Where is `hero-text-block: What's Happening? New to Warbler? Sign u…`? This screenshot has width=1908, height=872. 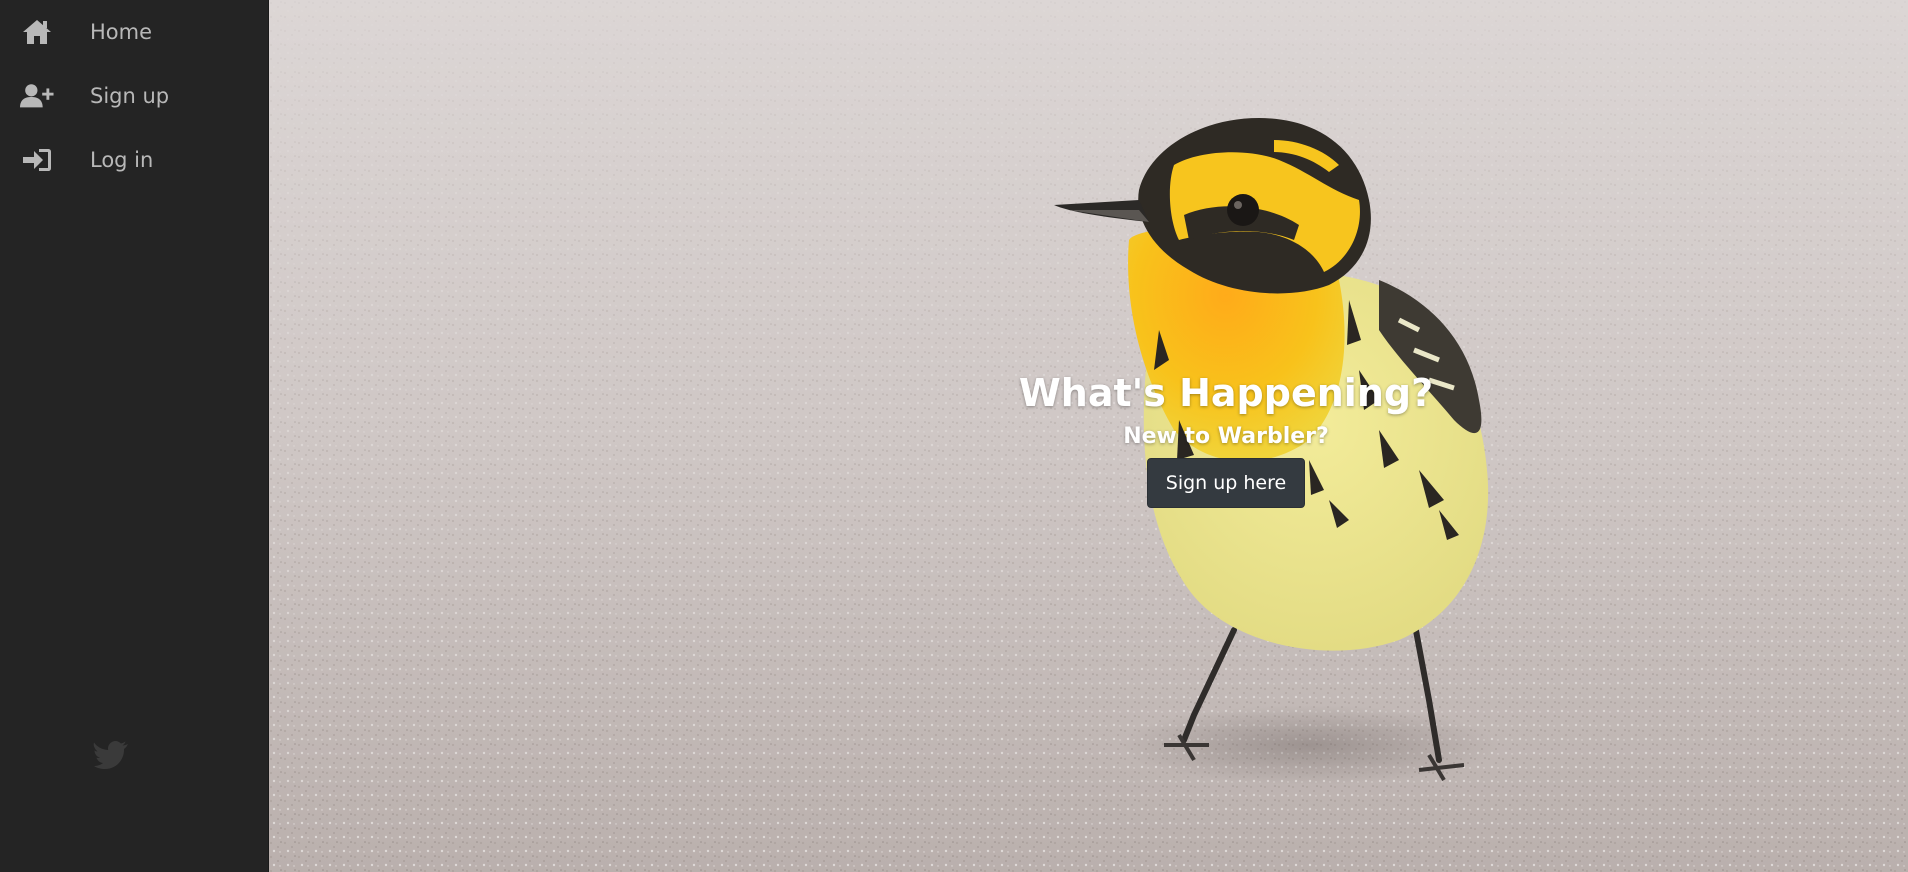 hero-text-block: What's Happening? New to Warbler? Sign u… is located at coordinates (1226, 438).